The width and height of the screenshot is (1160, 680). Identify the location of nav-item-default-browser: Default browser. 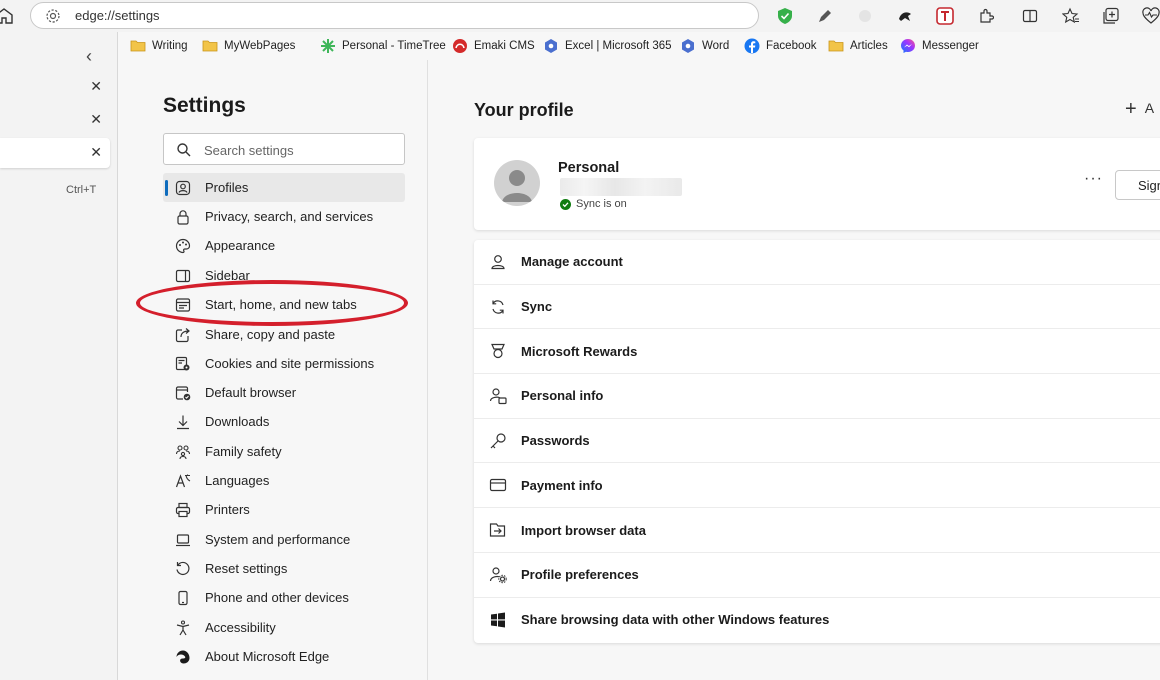
(284, 392).